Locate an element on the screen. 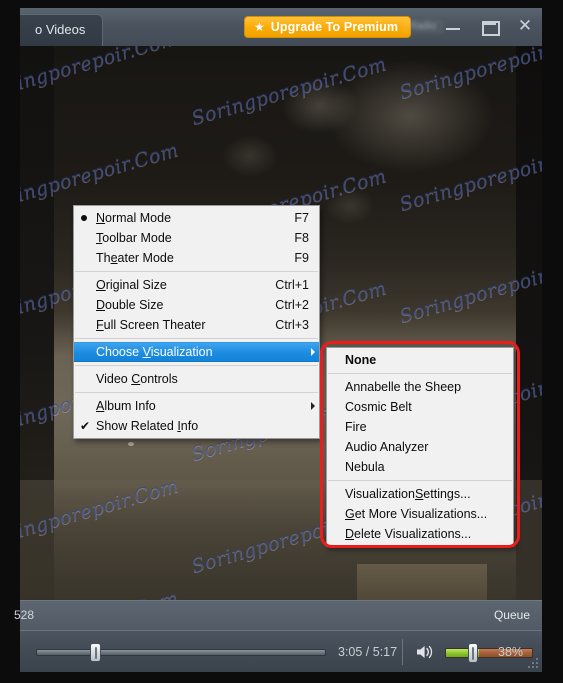 The height and width of the screenshot is (683, 563). submenu-item-cosmic-belt: Cosmic Belt is located at coordinates (420, 407).